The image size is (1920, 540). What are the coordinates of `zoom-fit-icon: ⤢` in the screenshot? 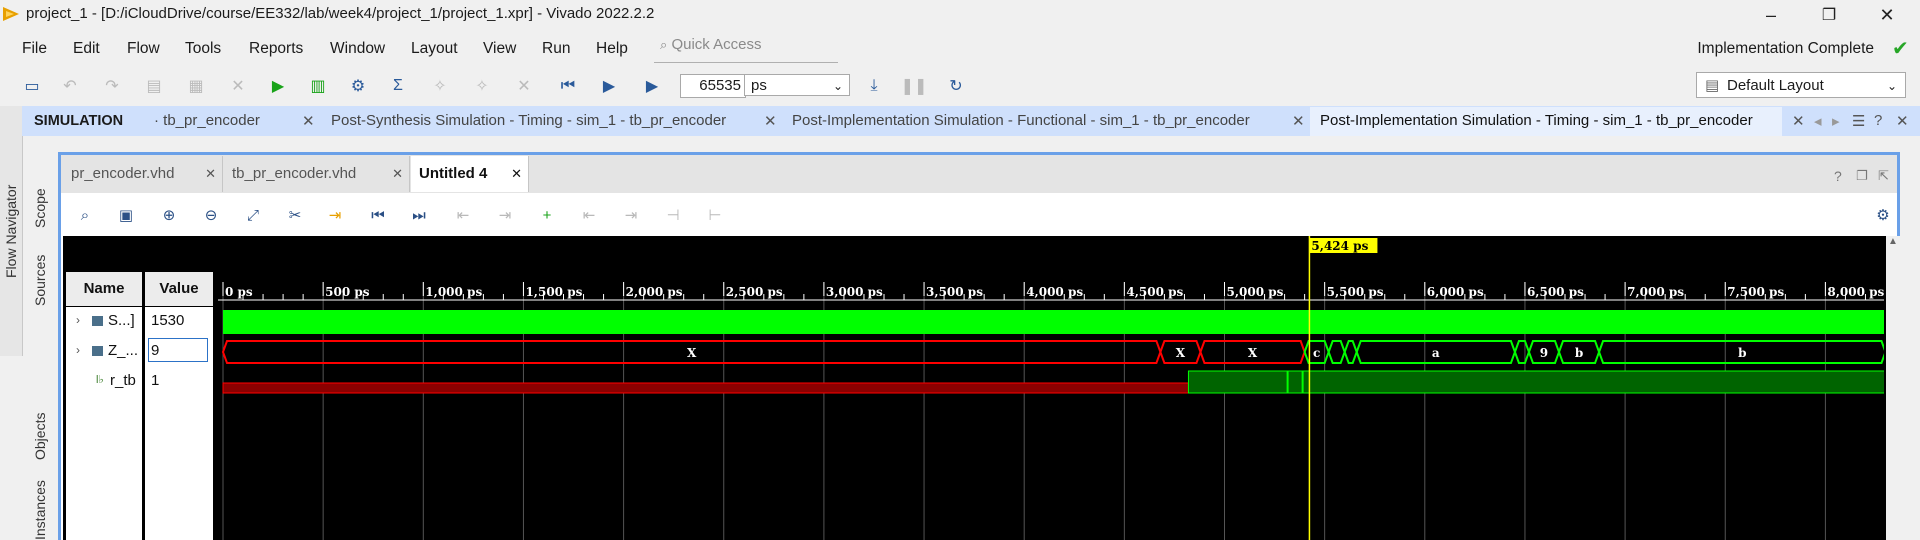 It's located at (253, 215).